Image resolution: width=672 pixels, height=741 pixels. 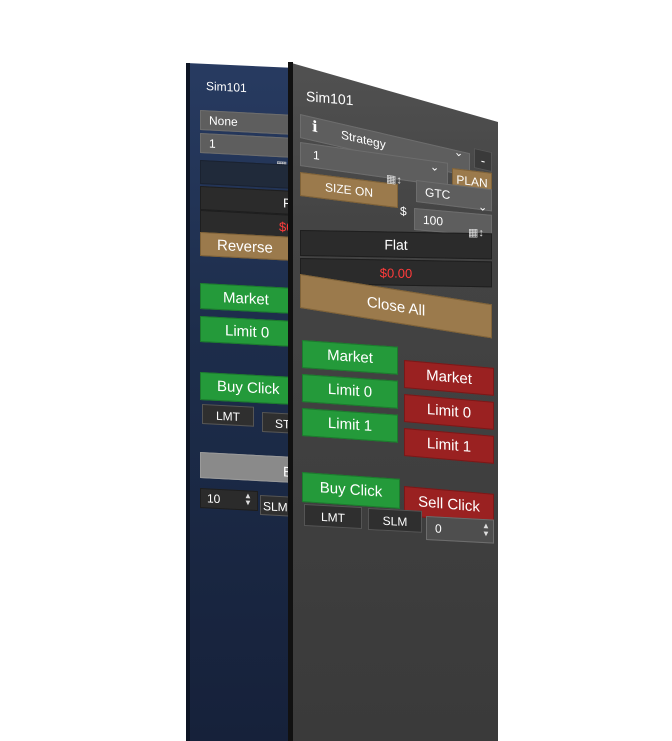 I want to click on front-panel-edge, so click(x=290, y=401).